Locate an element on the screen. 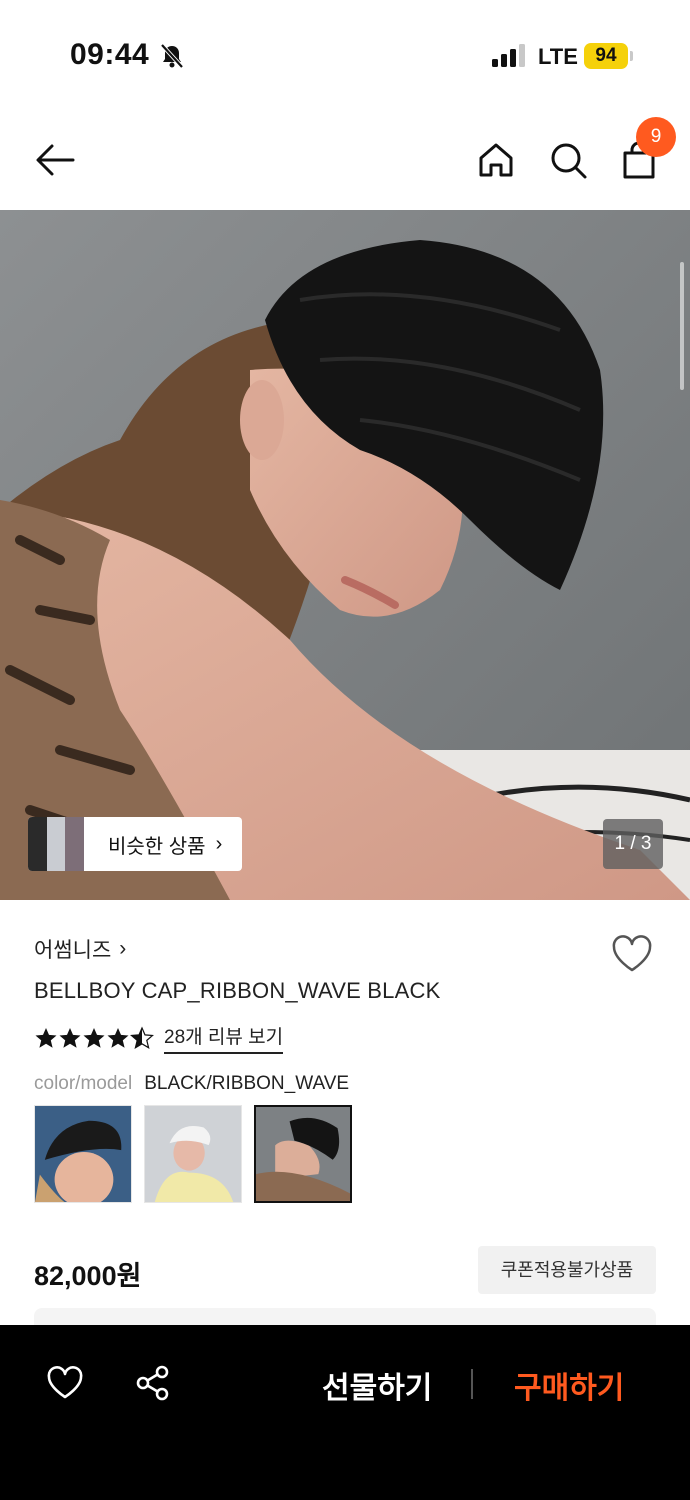 This screenshot has width=690, height=1500. similar-thumbnails is located at coordinates (56, 844).